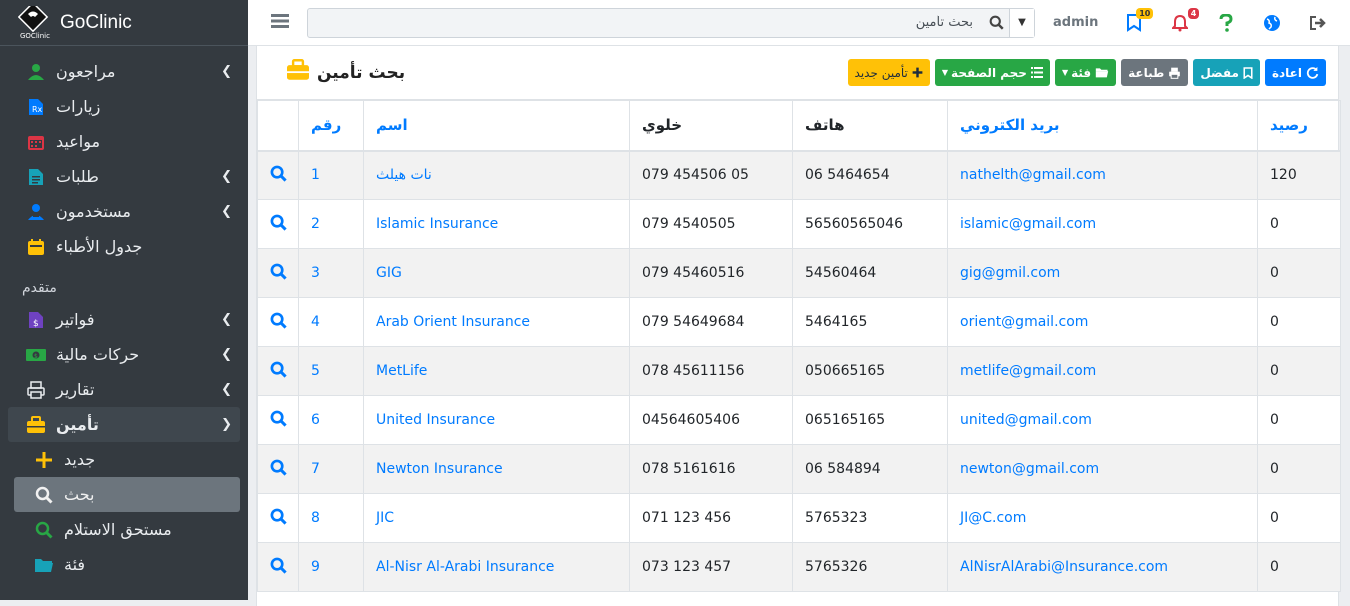 The width and height of the screenshot is (1350, 606). I want to click on sidebar-item-doctors-schedule: جدول الأطباء, so click(124, 246).